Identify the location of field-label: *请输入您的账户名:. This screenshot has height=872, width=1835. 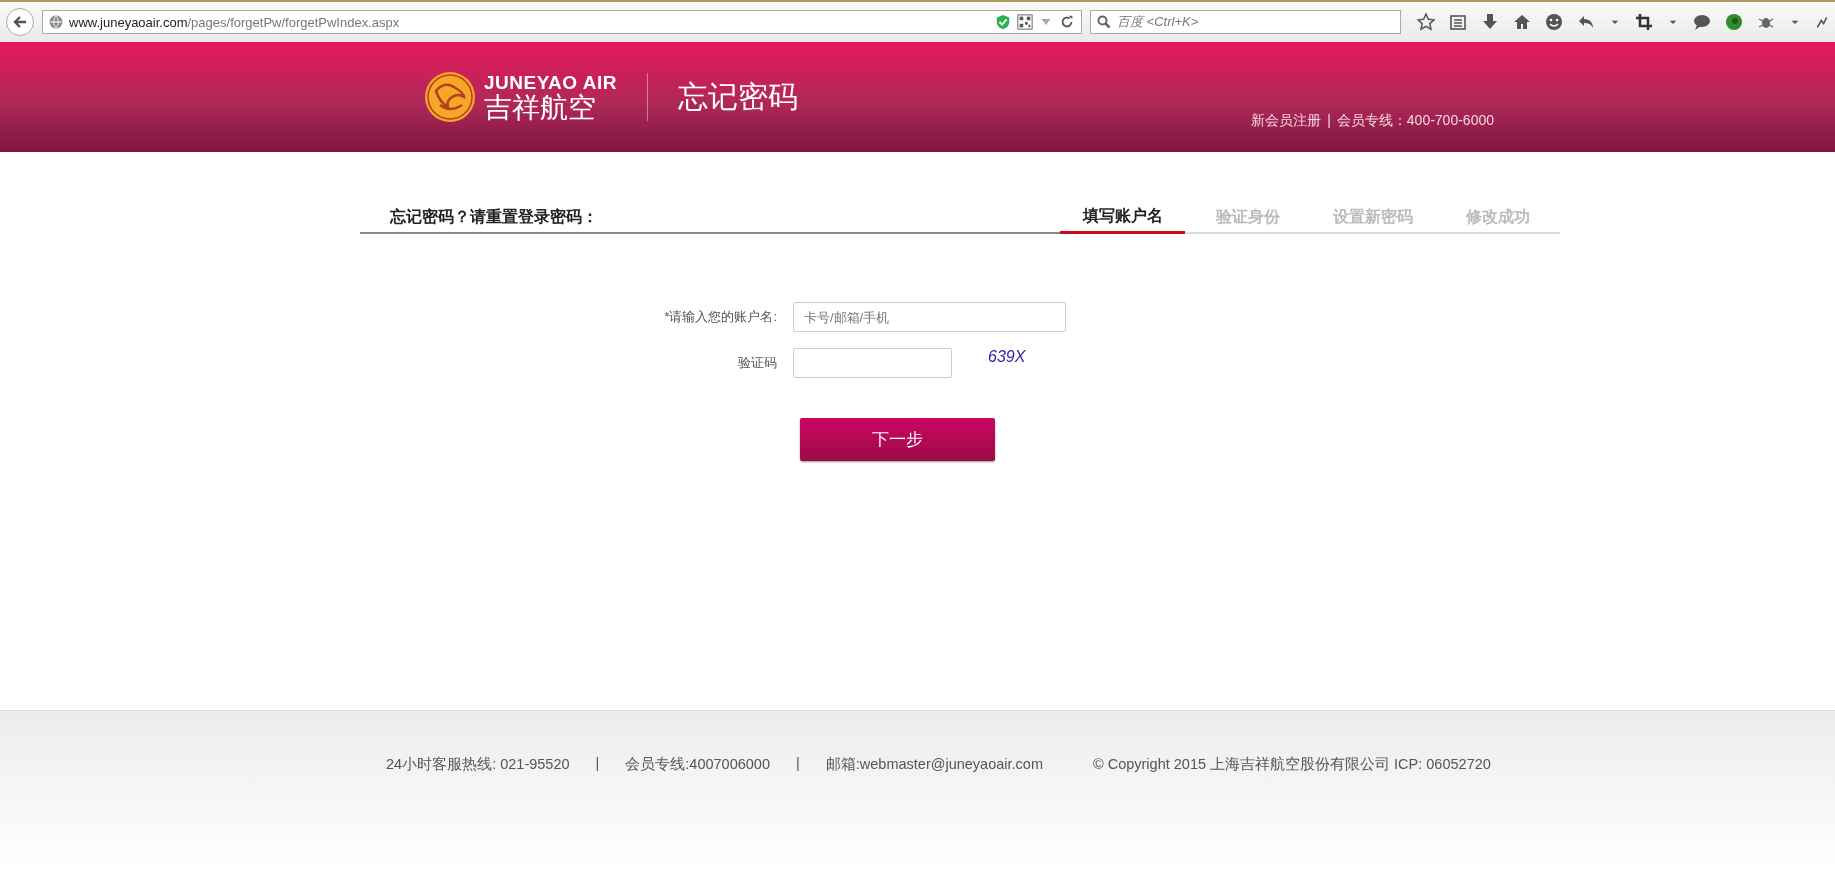
(720, 317).